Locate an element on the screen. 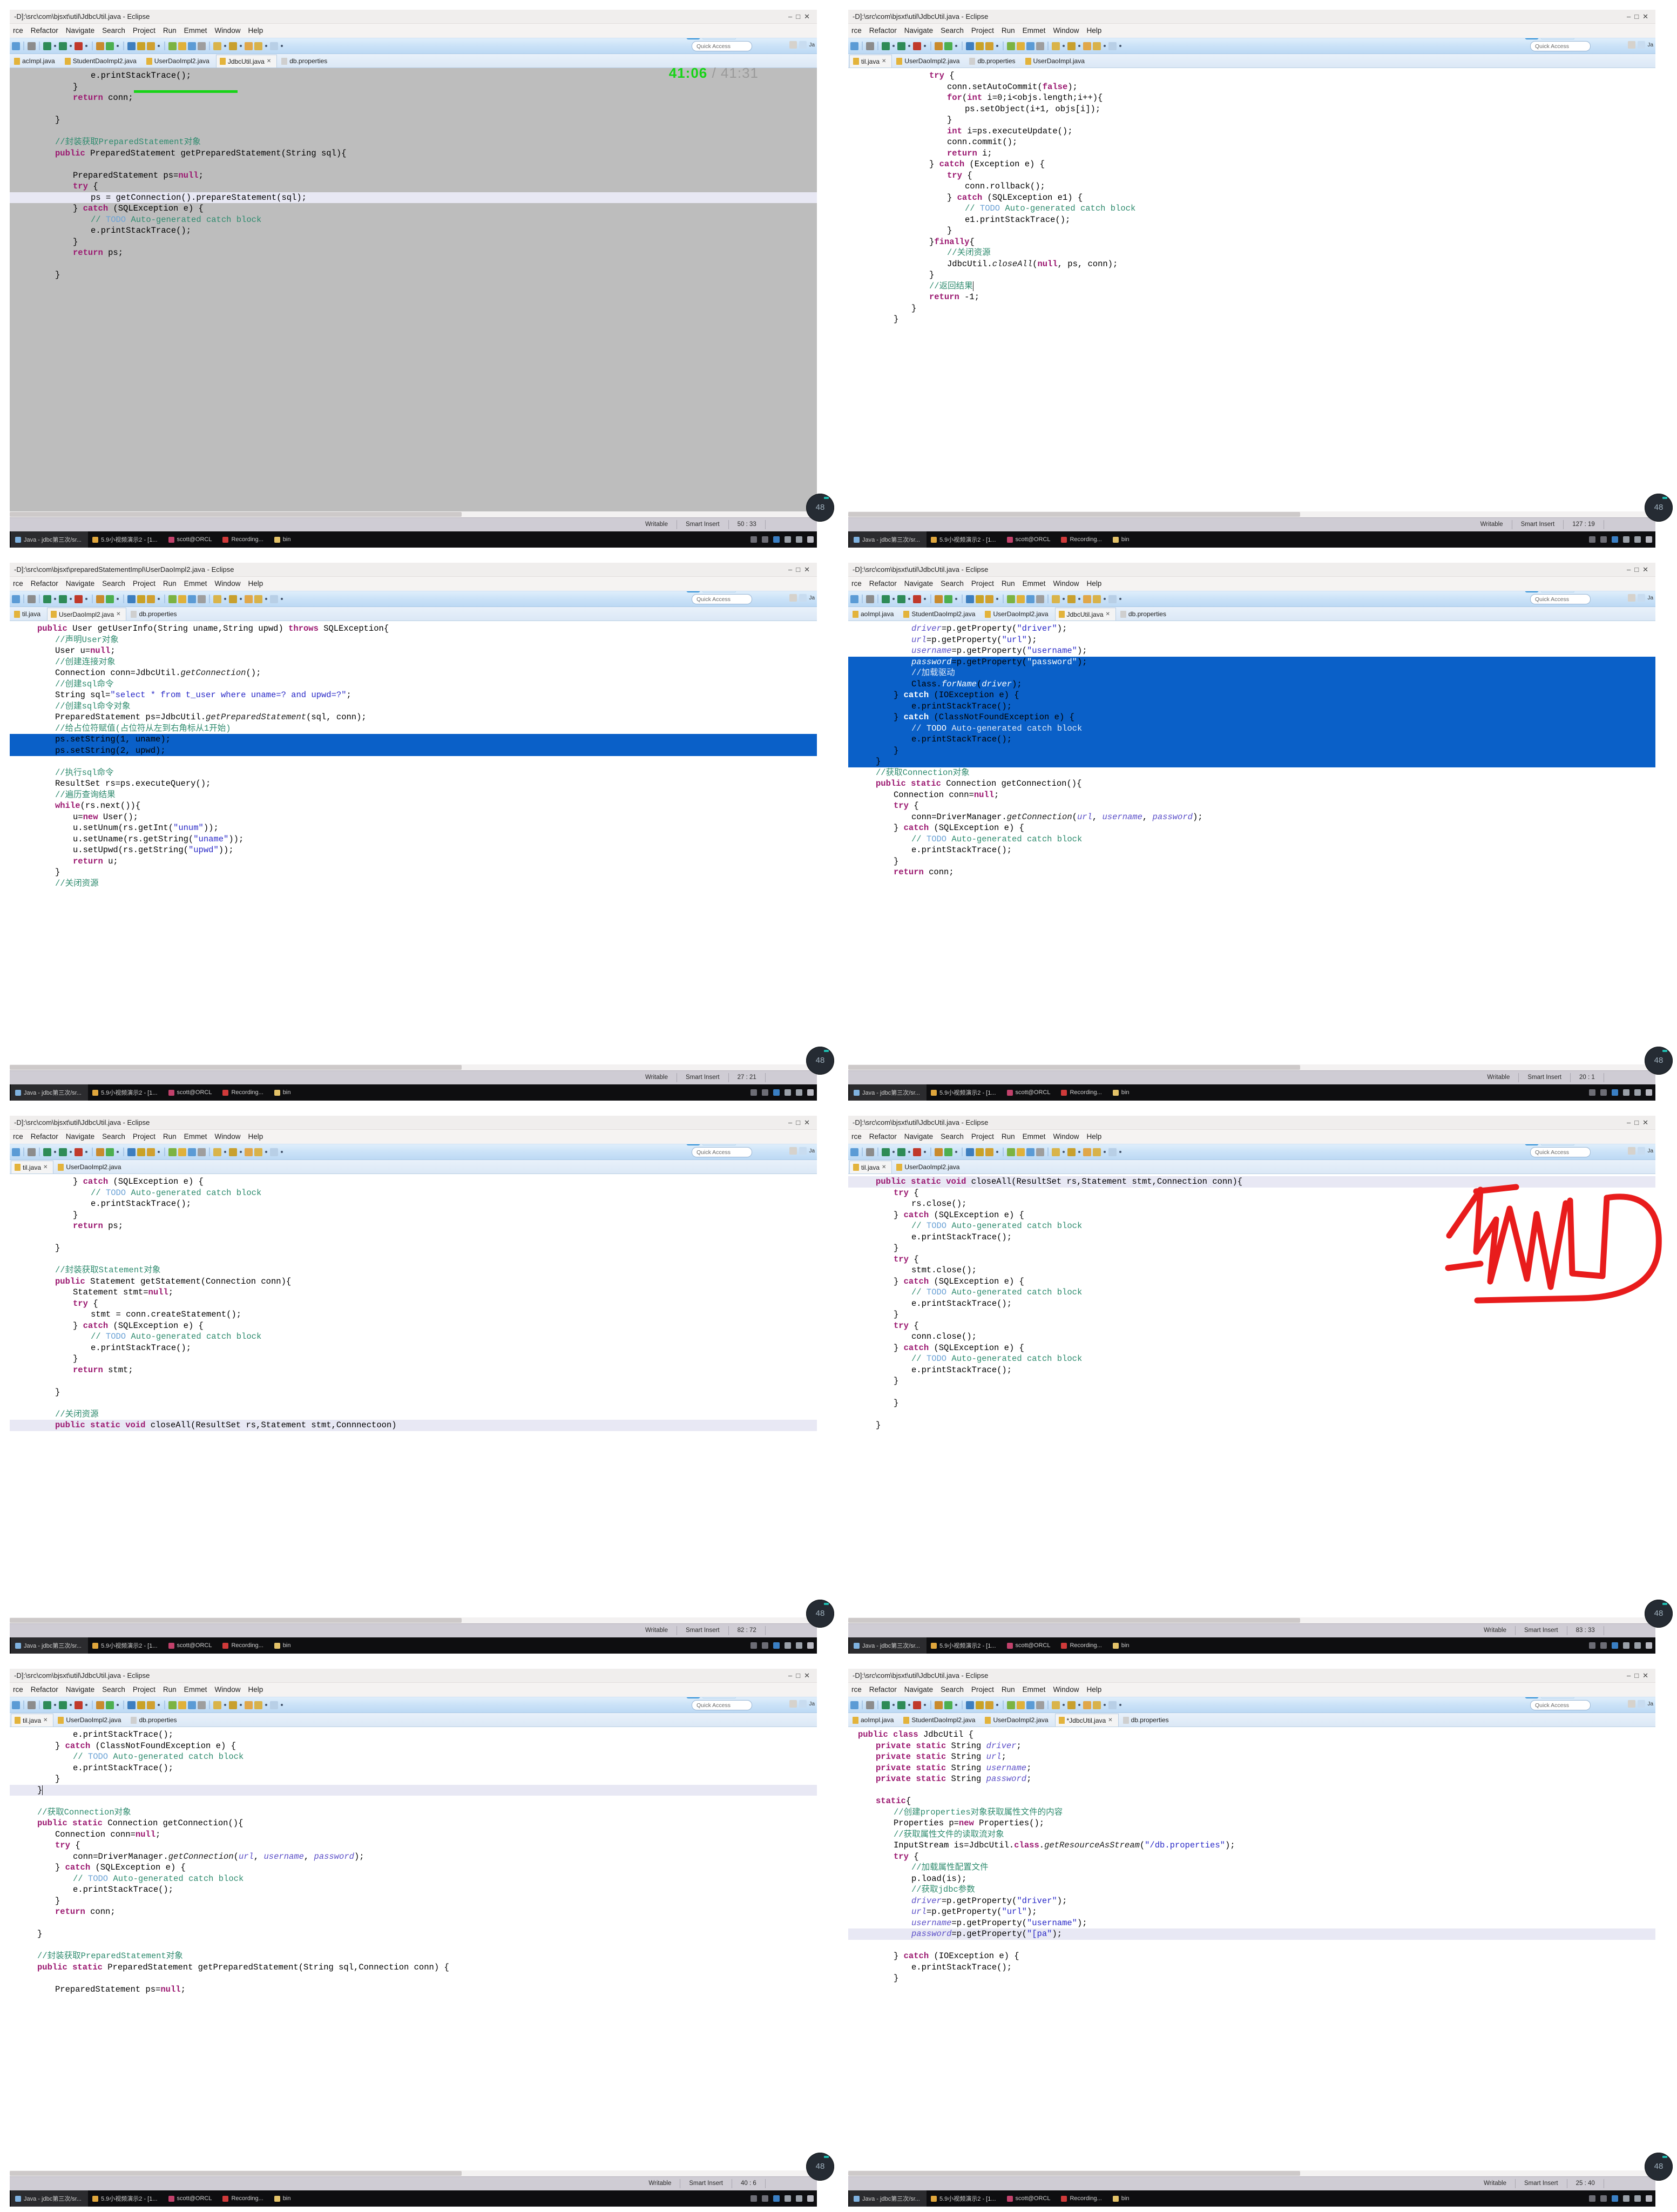 The image size is (1677, 2212). editor-tab: til.java is located at coordinates (29, 614).